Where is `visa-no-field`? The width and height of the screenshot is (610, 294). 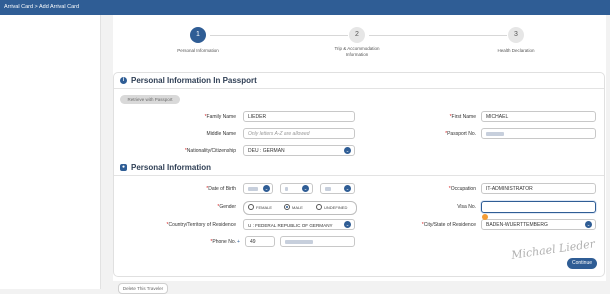
visa-no-field is located at coordinates (538, 207).